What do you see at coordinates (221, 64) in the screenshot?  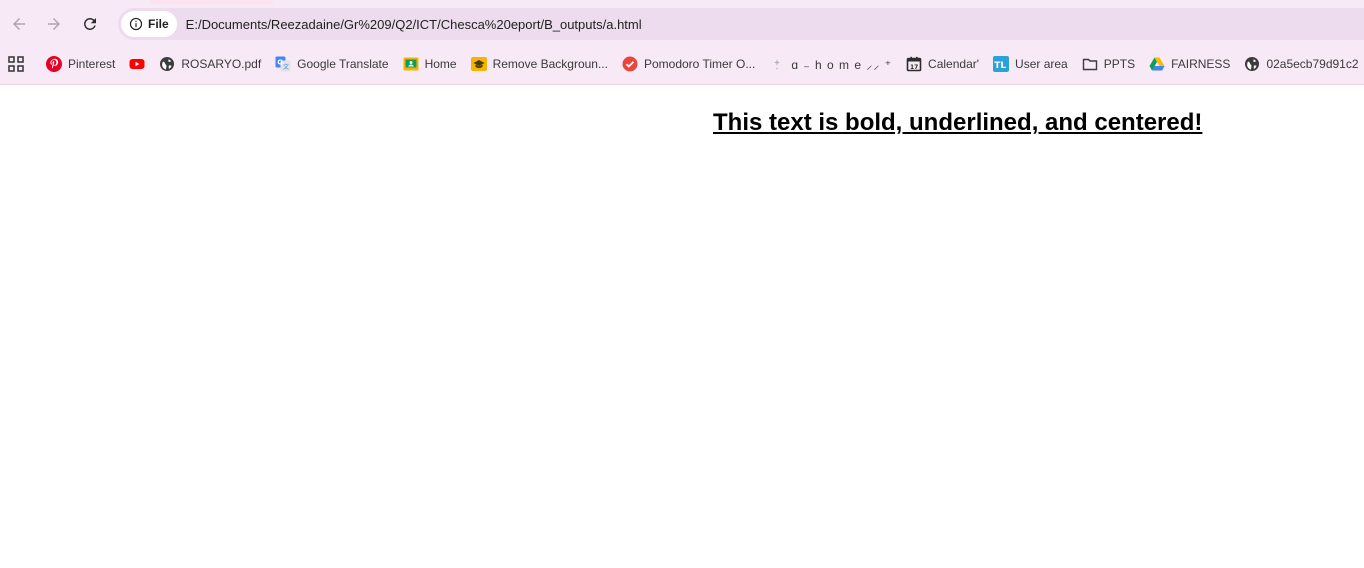 I see `bookmark-label: ROSARYO.pdf` at bounding box center [221, 64].